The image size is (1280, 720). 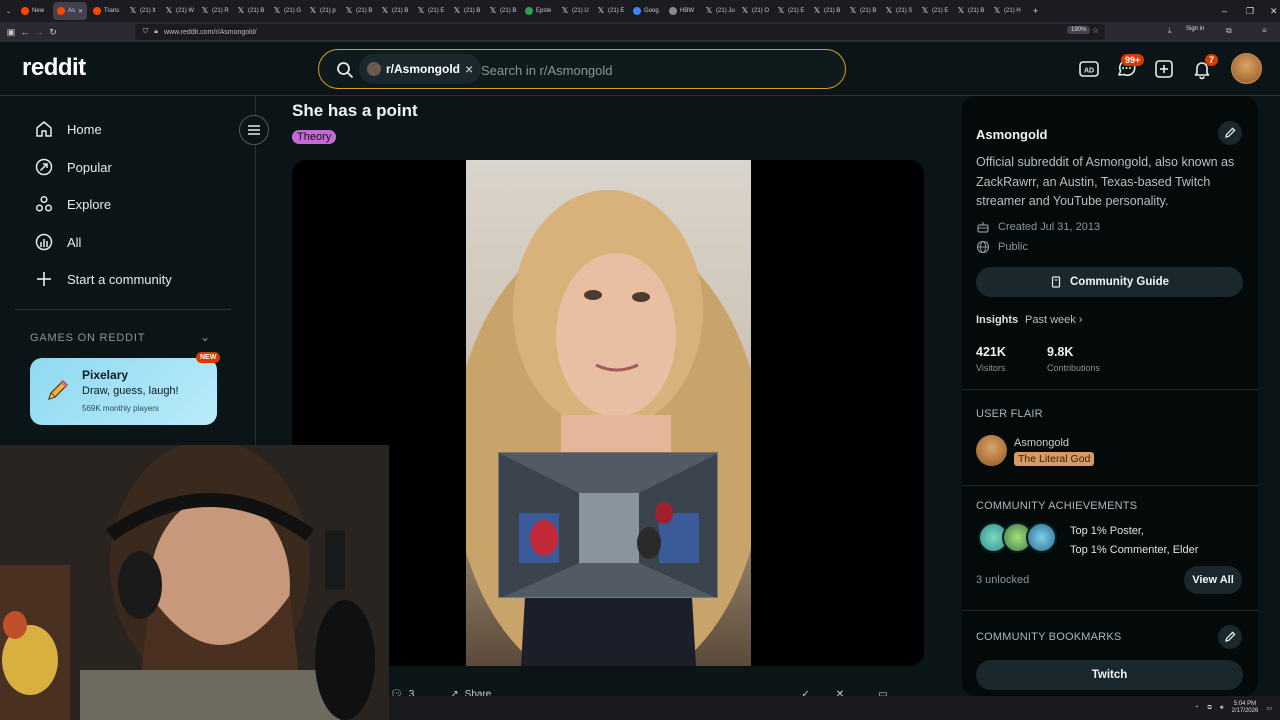 What do you see at coordinates (1210, 708) in the screenshot?
I see `network-icon: ⧉` at bounding box center [1210, 708].